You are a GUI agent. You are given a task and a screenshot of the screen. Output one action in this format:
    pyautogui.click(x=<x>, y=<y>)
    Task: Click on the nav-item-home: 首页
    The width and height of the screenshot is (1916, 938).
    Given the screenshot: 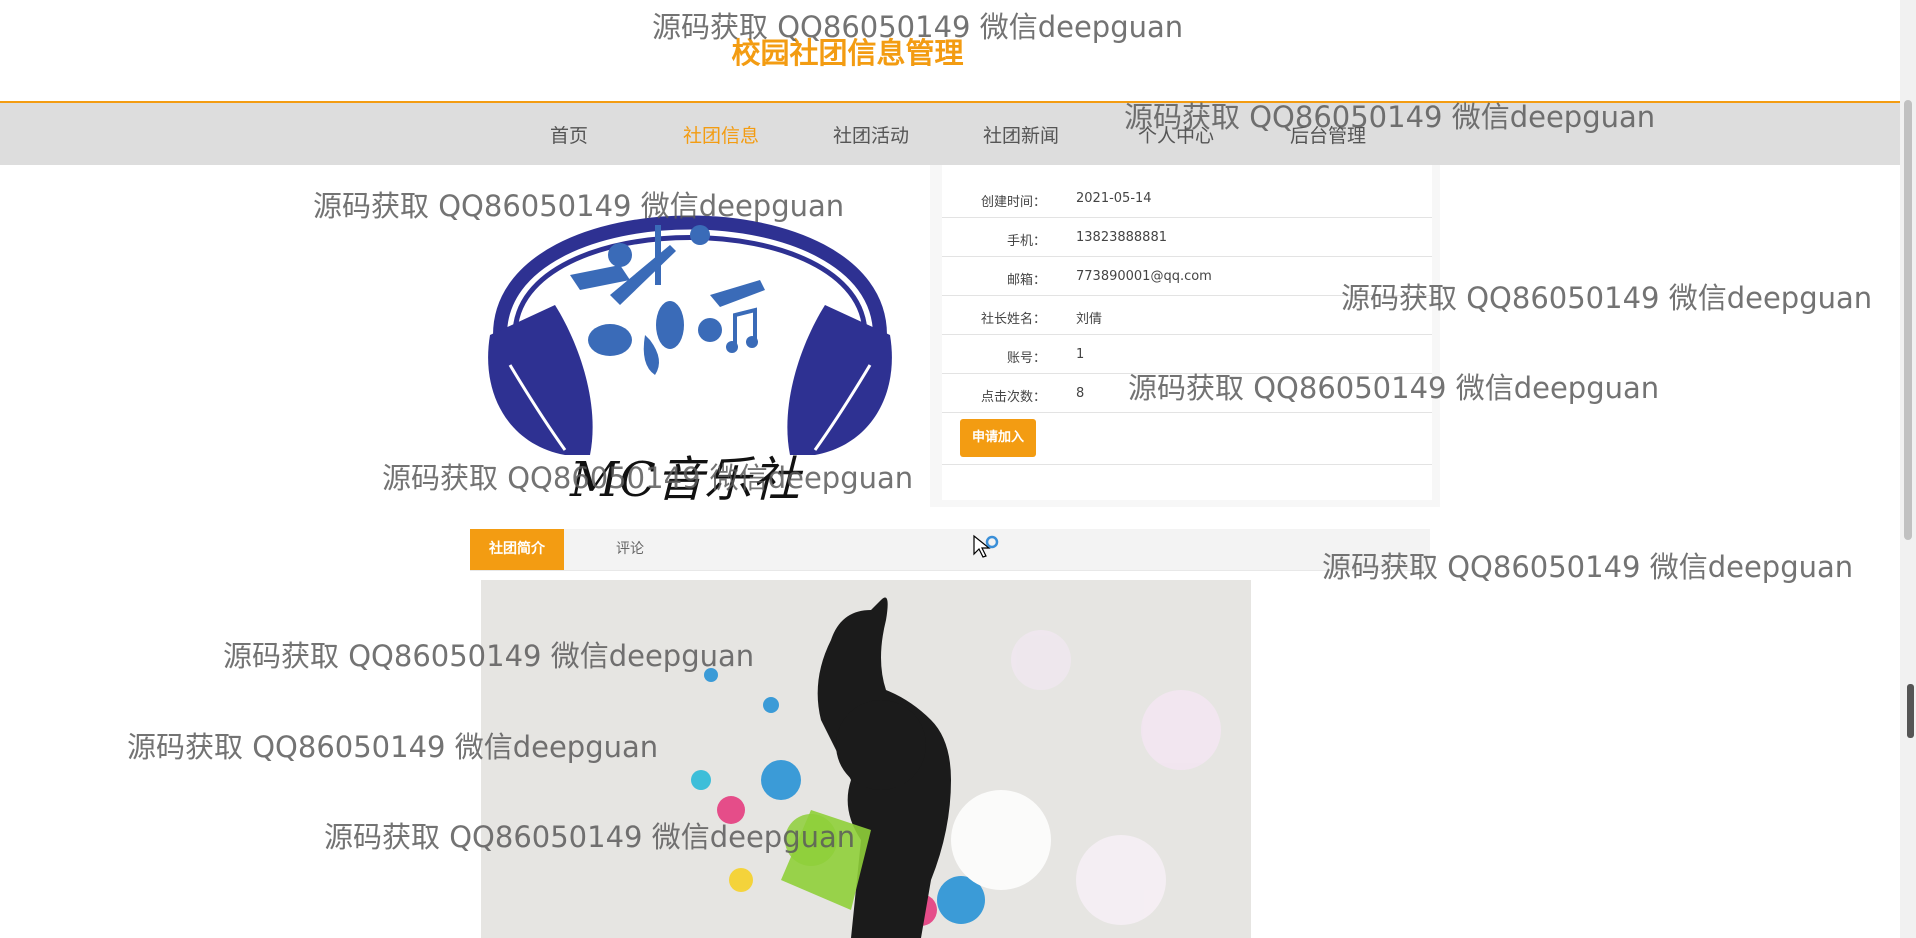 What is the action you would take?
    pyautogui.click(x=569, y=134)
    